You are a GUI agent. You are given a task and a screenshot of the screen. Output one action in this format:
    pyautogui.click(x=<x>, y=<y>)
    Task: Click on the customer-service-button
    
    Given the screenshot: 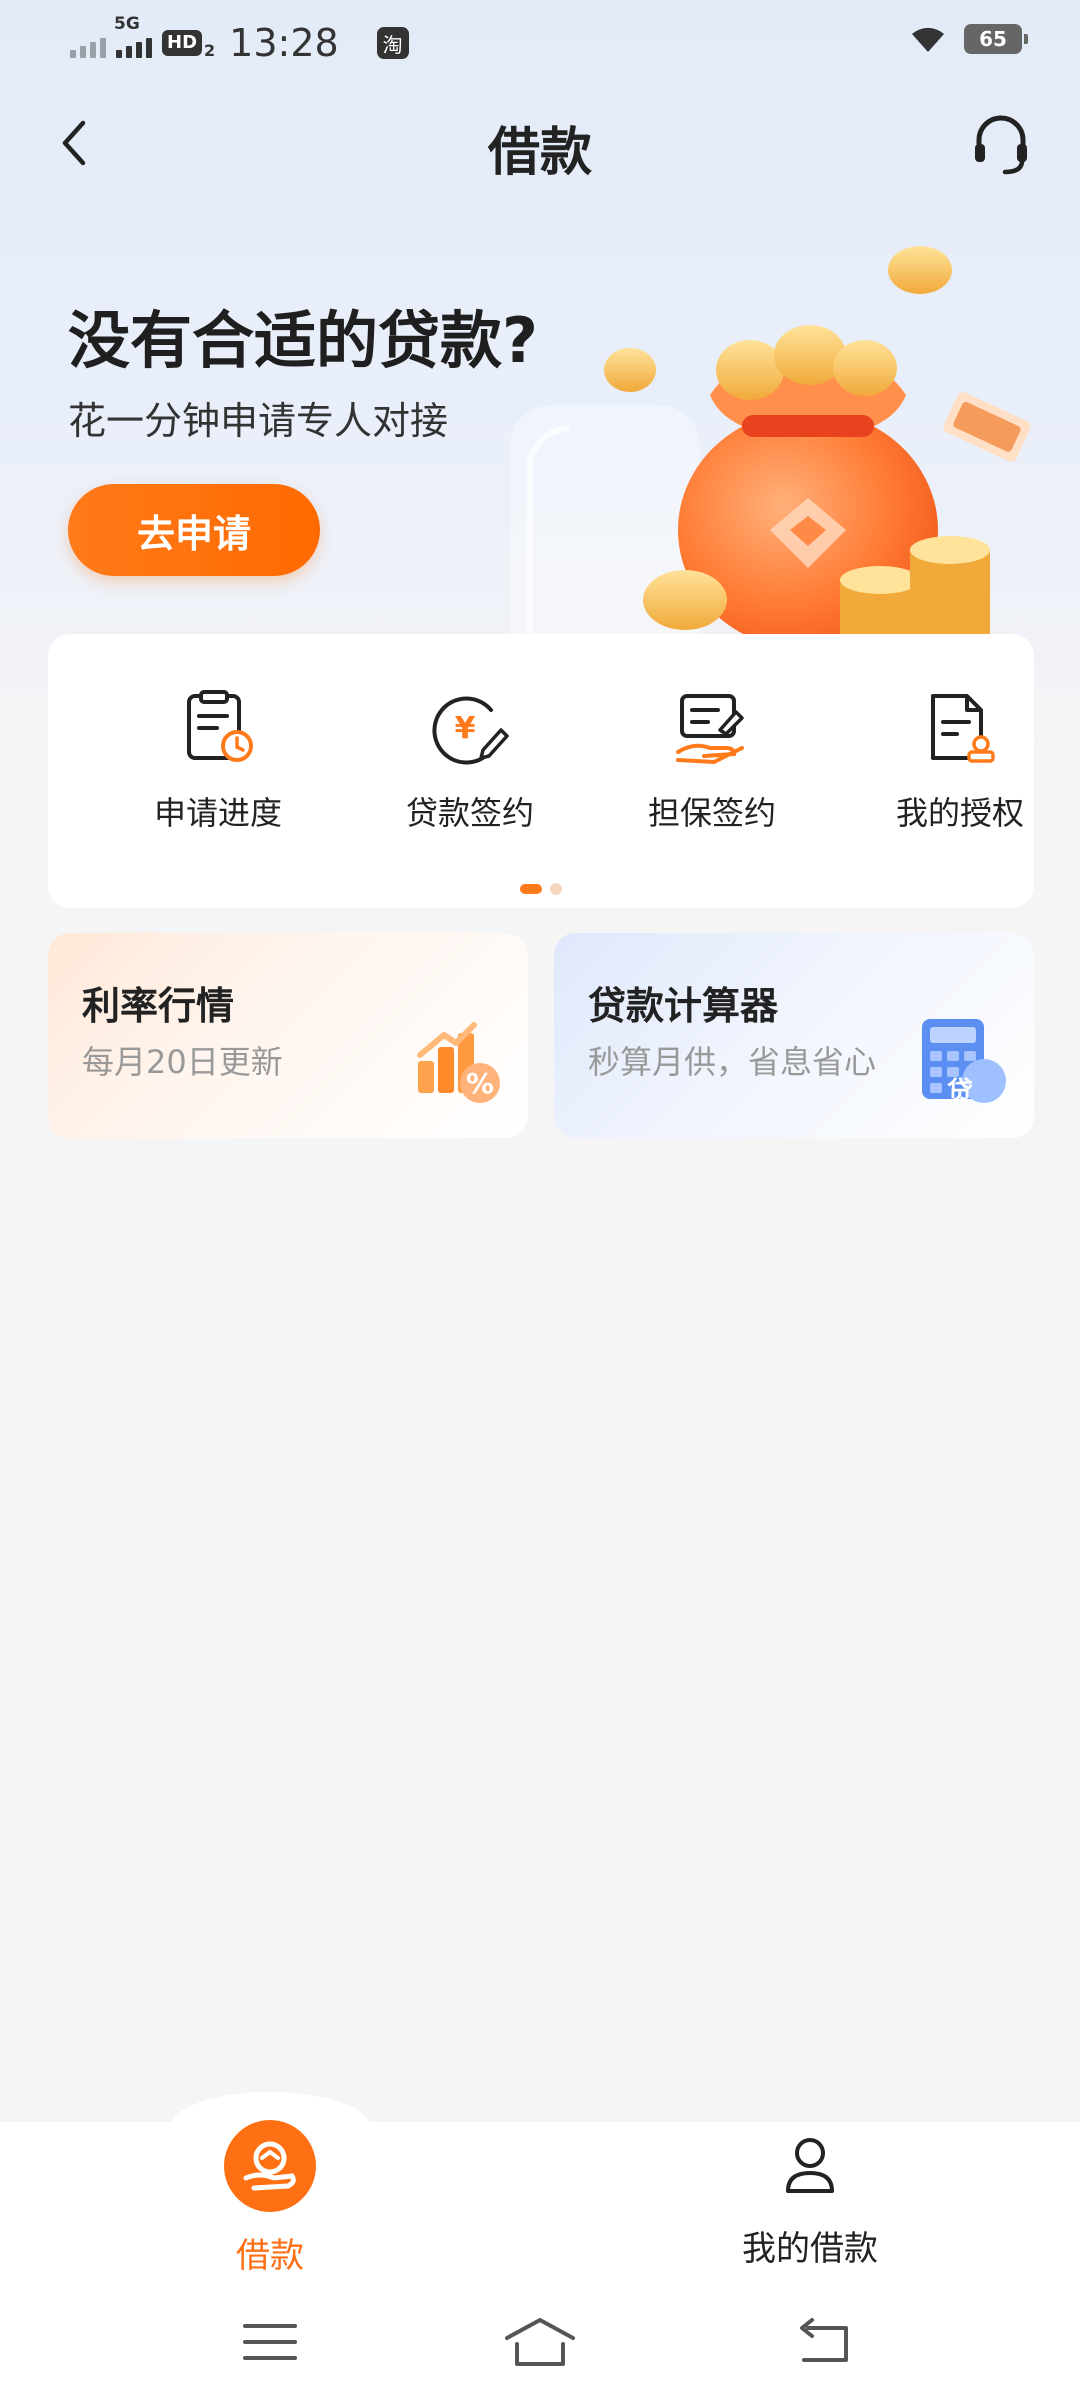 What is the action you would take?
    pyautogui.click(x=1001, y=143)
    